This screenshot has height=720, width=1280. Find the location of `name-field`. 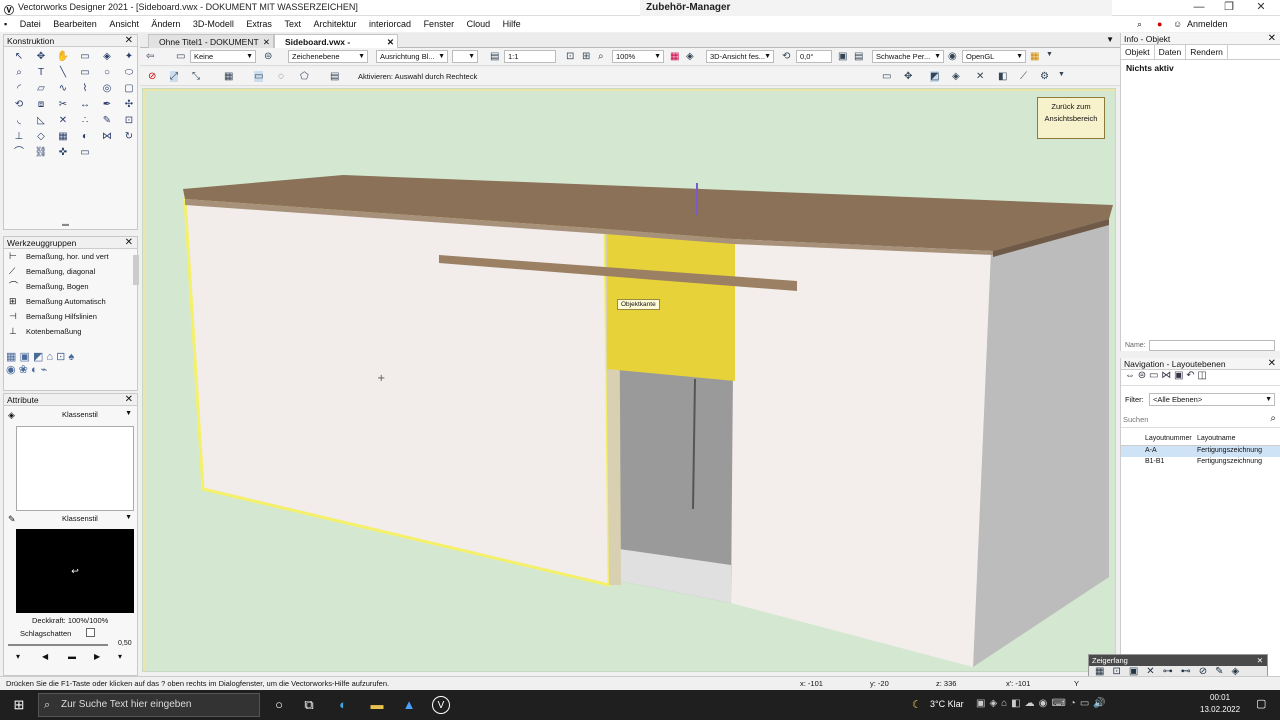

name-field is located at coordinates (1212, 345).